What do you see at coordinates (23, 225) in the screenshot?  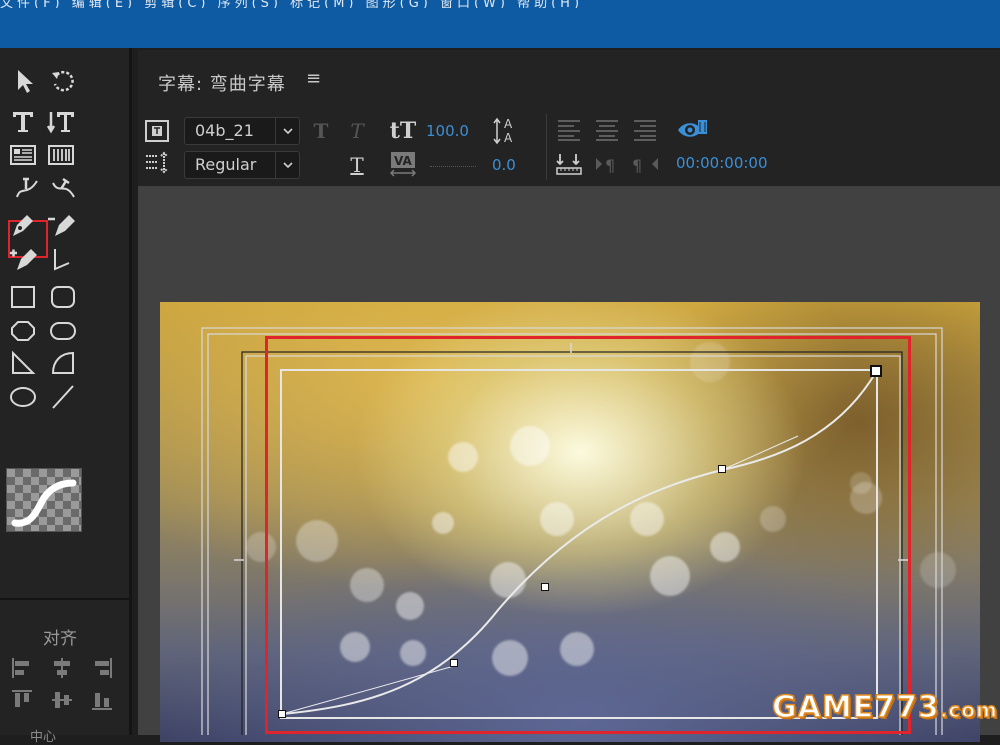 I see `pen-tool-icon` at bounding box center [23, 225].